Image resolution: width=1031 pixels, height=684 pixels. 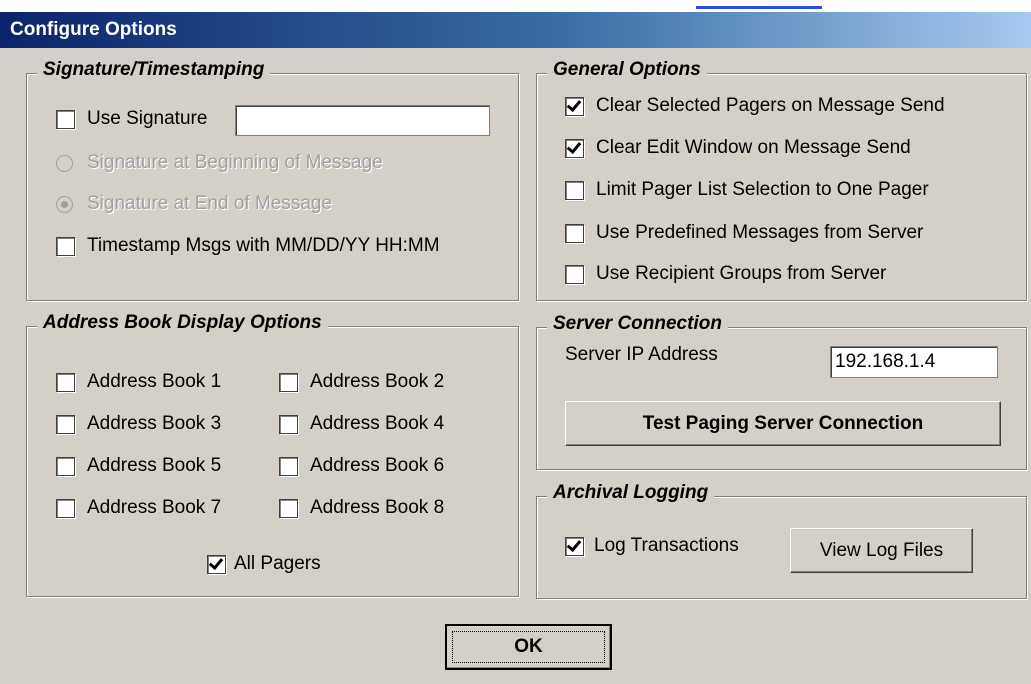 What do you see at coordinates (515, 30) in the screenshot?
I see `title-bar: Configure Options` at bounding box center [515, 30].